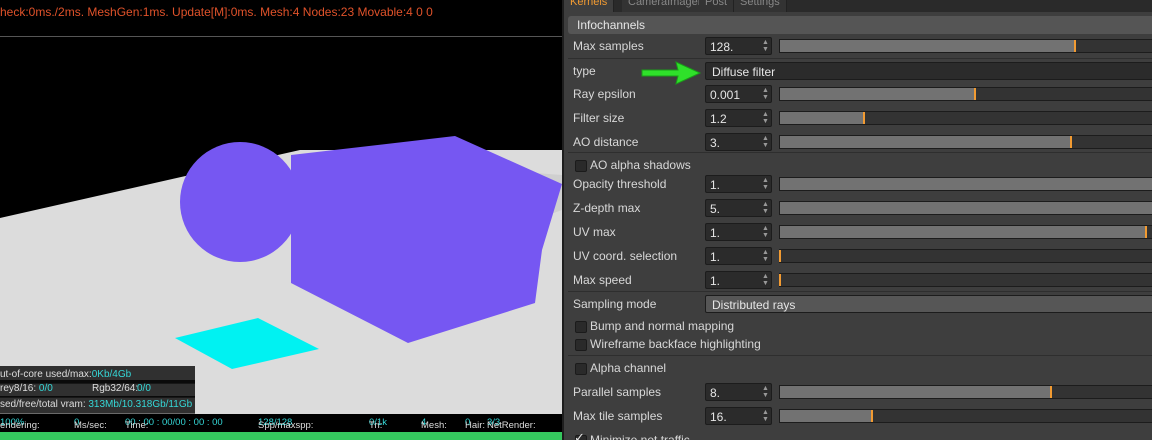 Image resolution: width=1152 pixels, height=440 pixels. I want to click on z-depth-max-spinbox: 5. ▲ ▼, so click(738, 208).